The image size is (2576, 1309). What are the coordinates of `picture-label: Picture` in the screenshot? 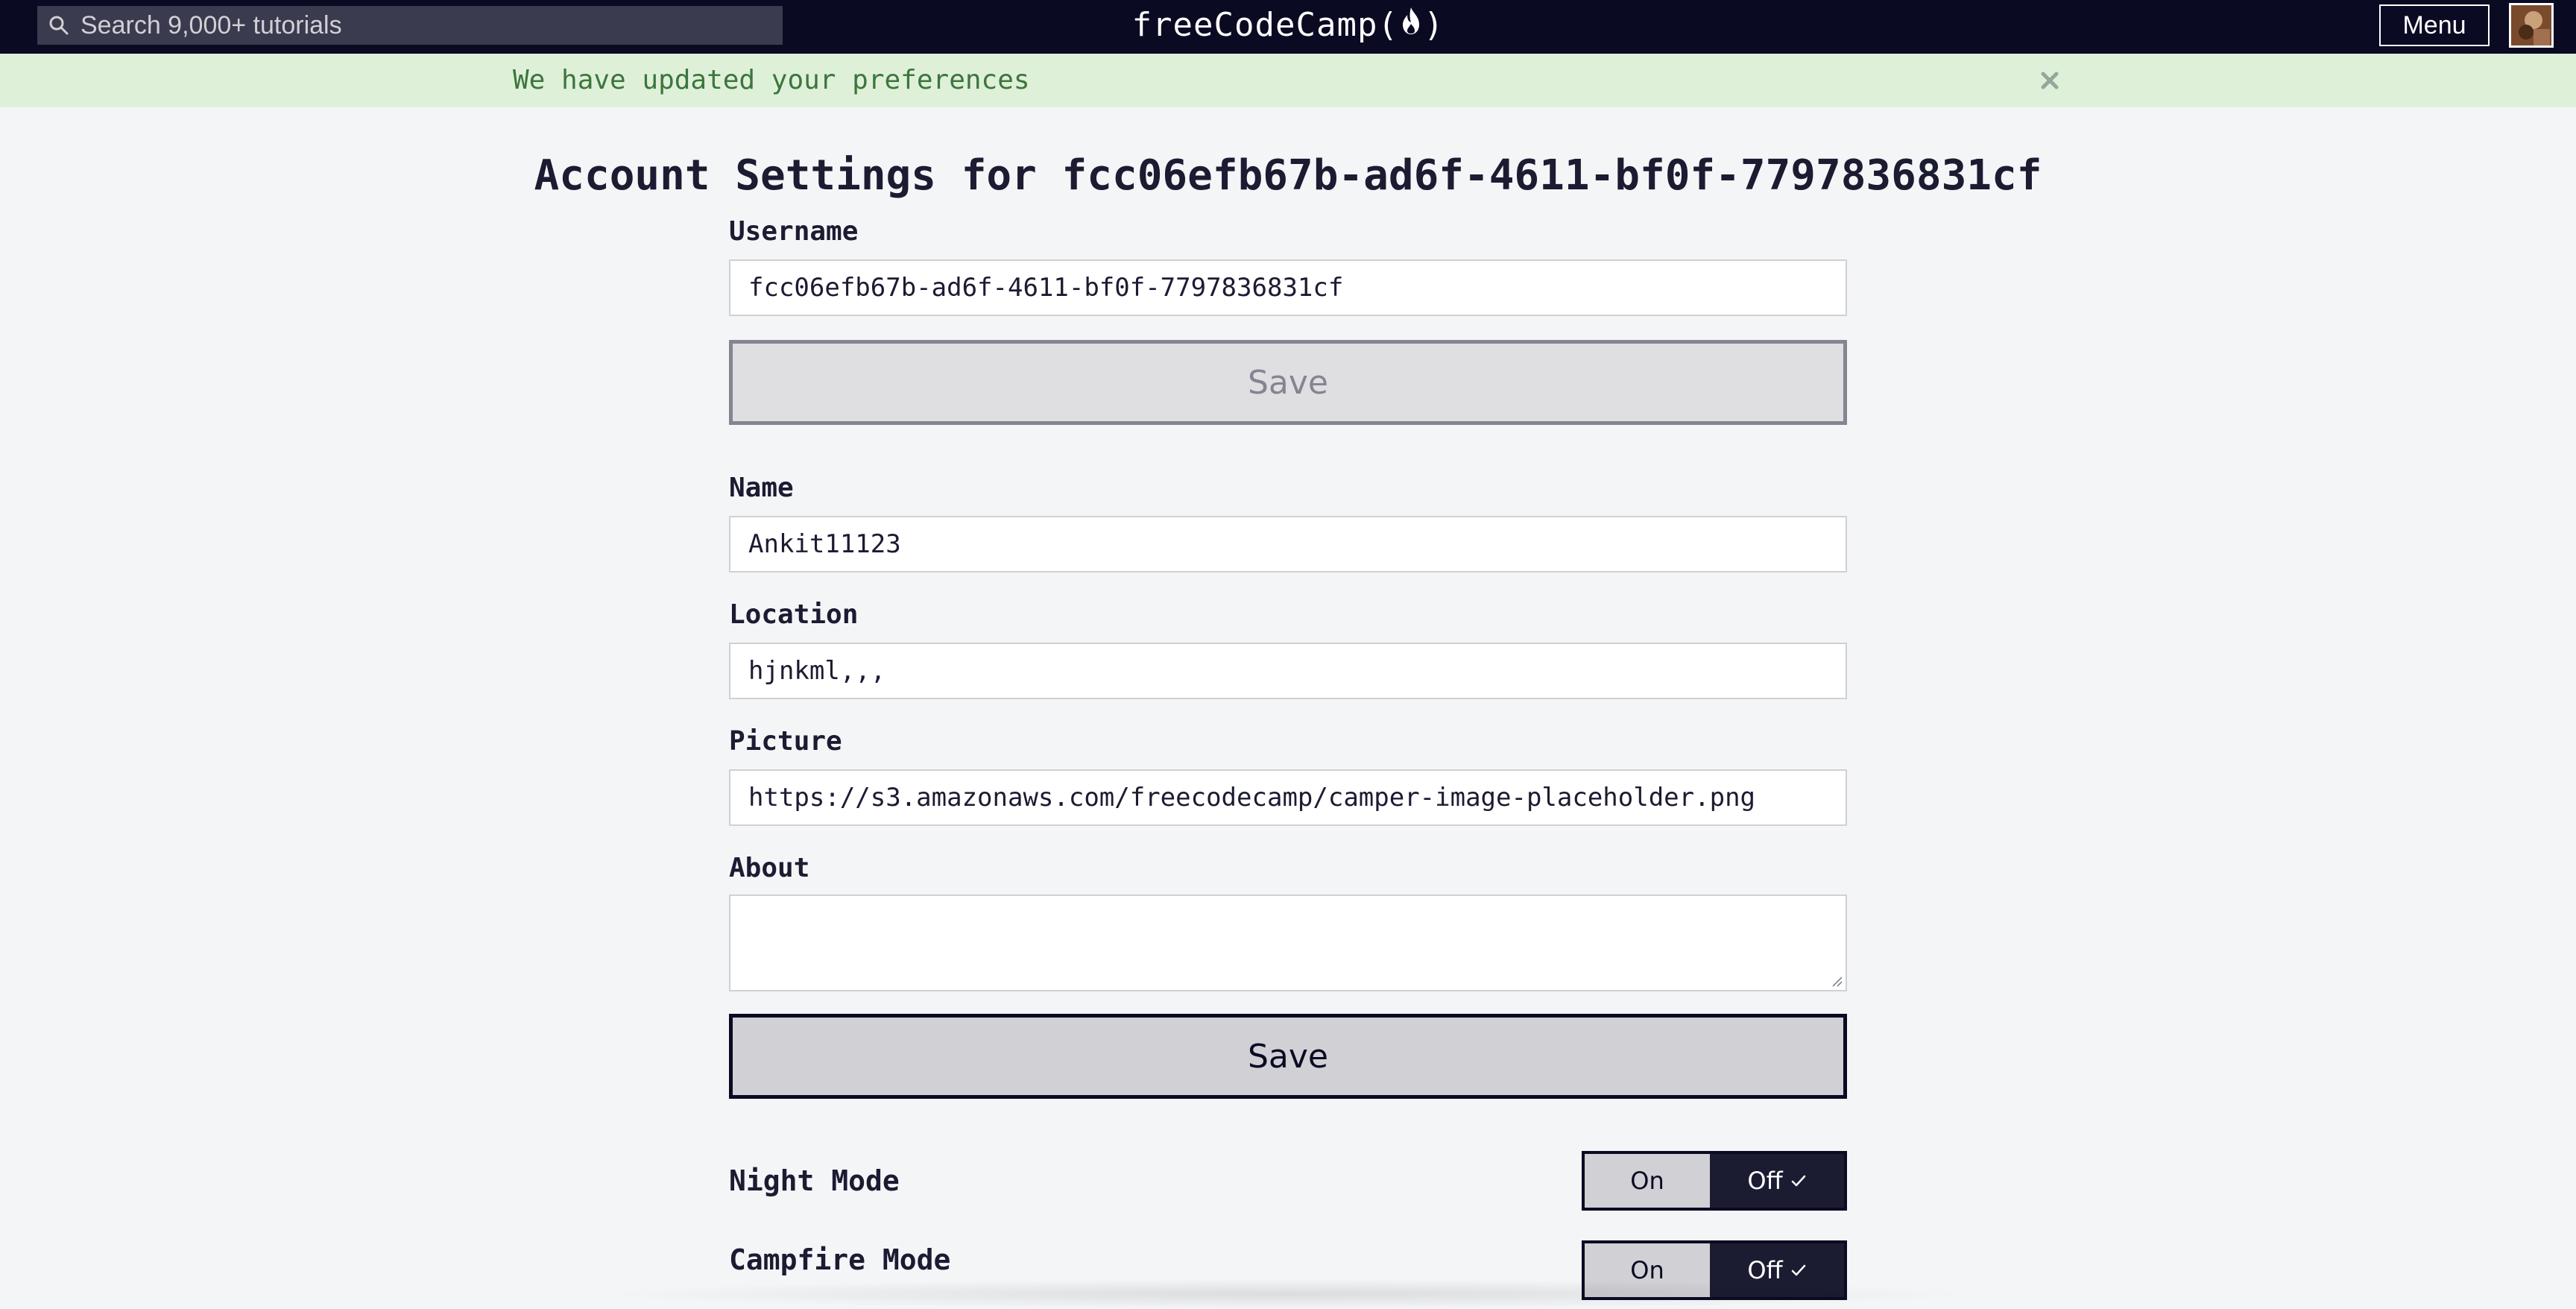 It's located at (786, 741).